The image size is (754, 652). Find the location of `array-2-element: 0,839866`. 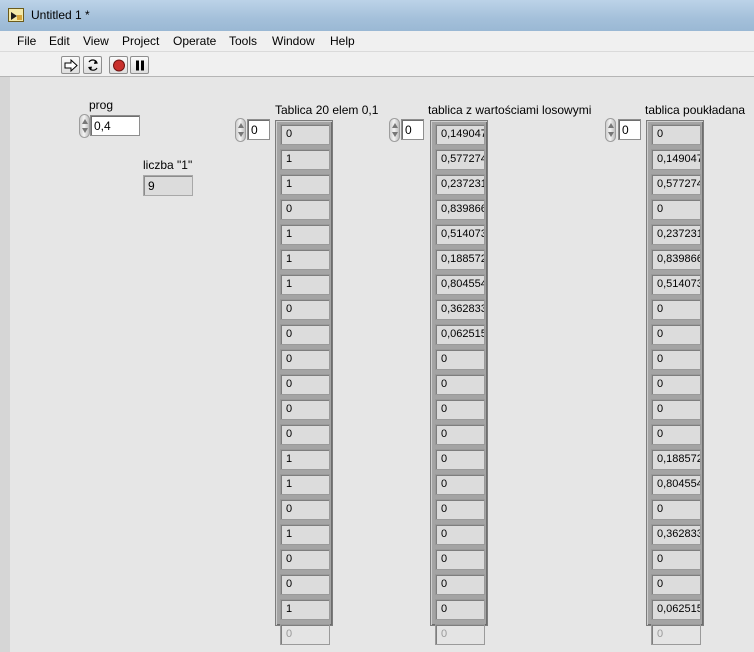

array-2-element: 0,839866 is located at coordinates (460, 209).